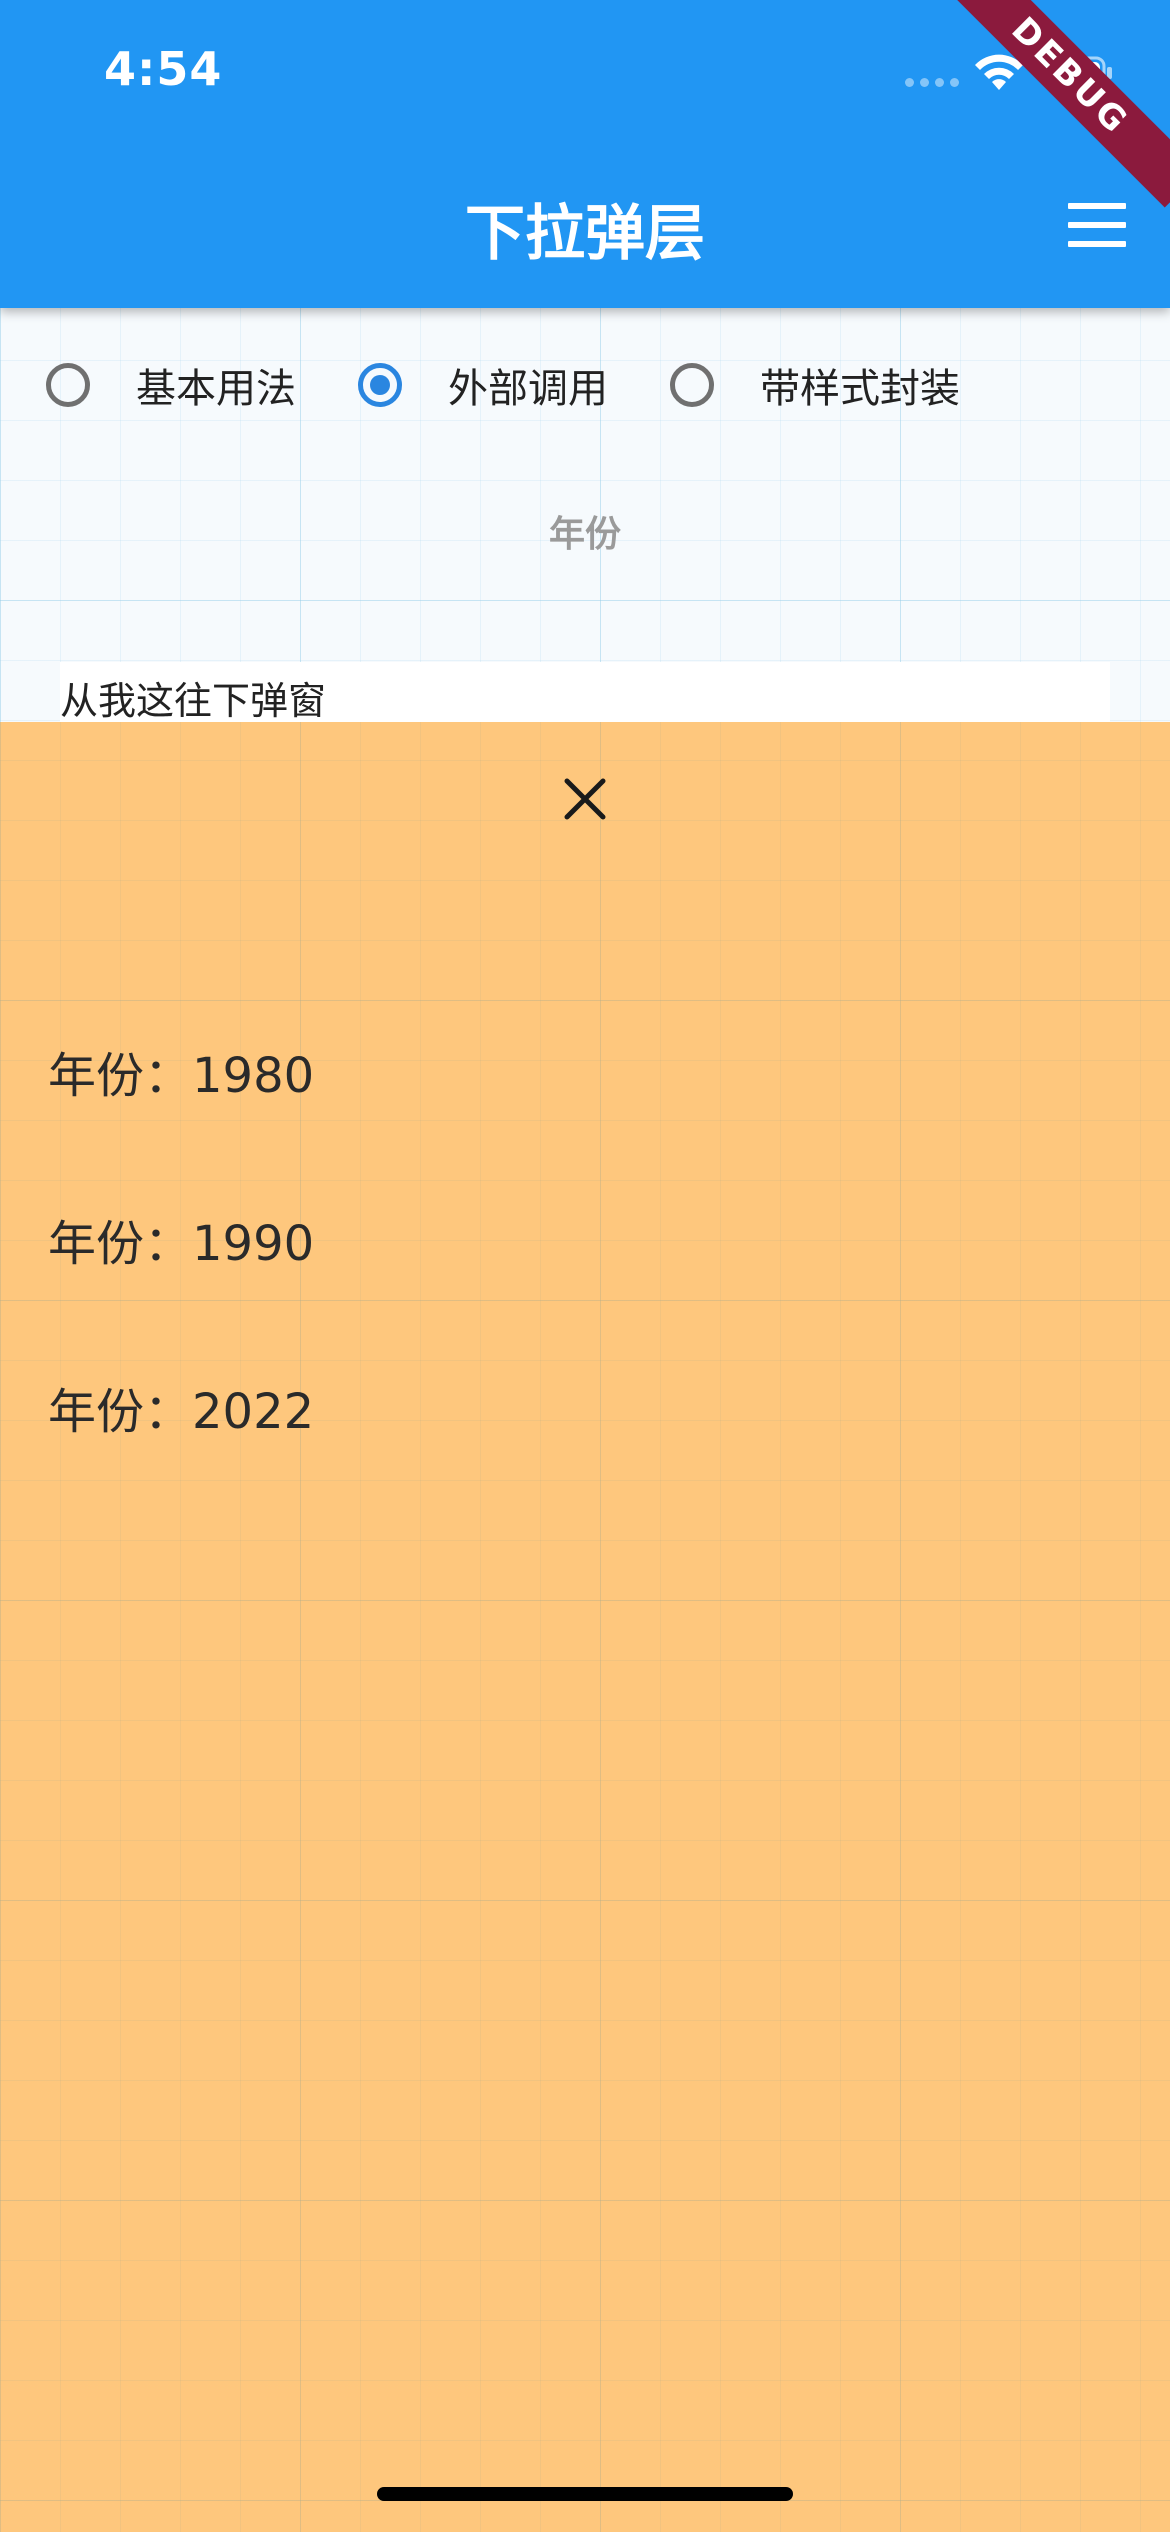 The width and height of the screenshot is (1170, 2532). What do you see at coordinates (585, 799) in the screenshot?
I see `close-icon` at bounding box center [585, 799].